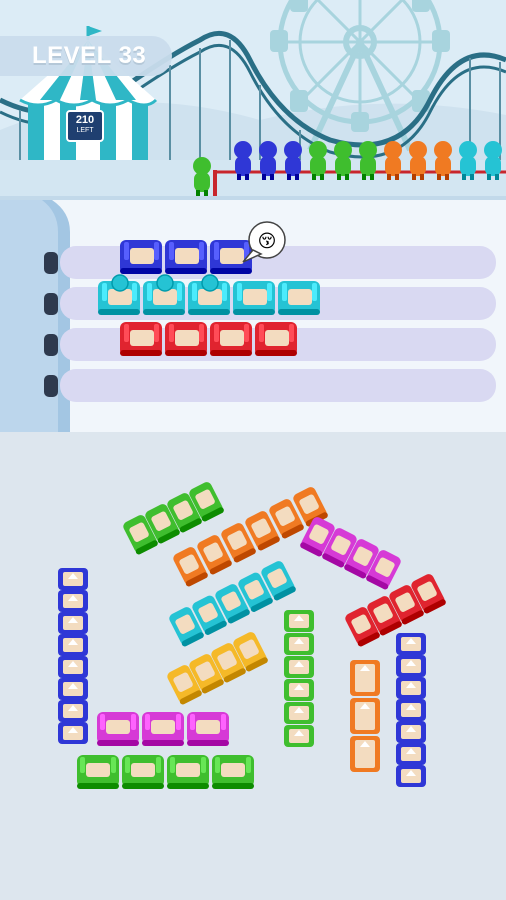 This screenshot has width=506, height=900. Describe the element at coordinates (267, 241) in the screenshot. I see `kiss-emoji-icon: 😚` at that location.